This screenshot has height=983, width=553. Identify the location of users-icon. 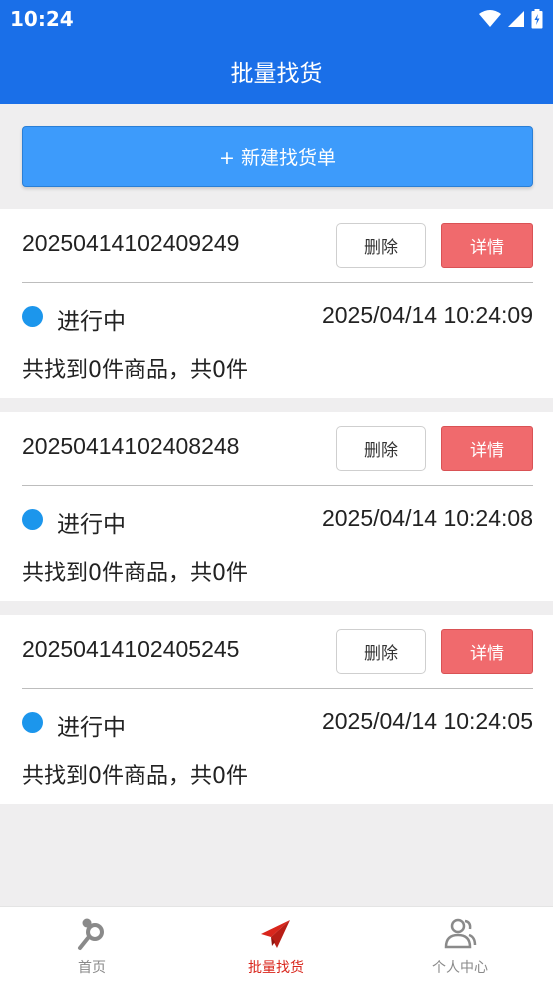
(460, 933).